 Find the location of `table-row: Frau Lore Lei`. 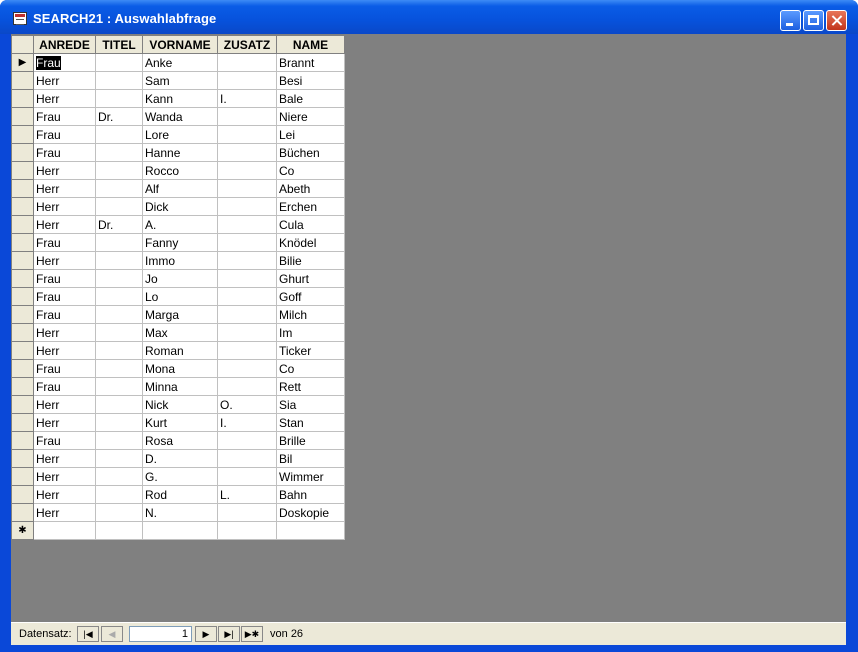

table-row: Frau Lore Lei is located at coordinates (178, 134).